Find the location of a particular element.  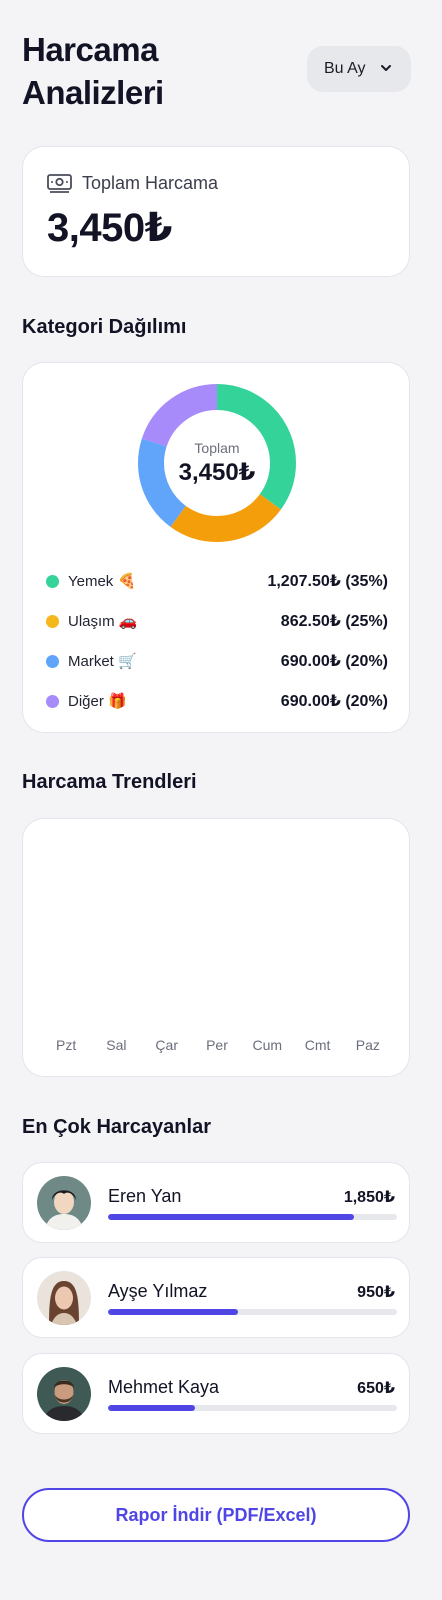

spender-name: Ayşe Yılmaz is located at coordinates (158, 1291).